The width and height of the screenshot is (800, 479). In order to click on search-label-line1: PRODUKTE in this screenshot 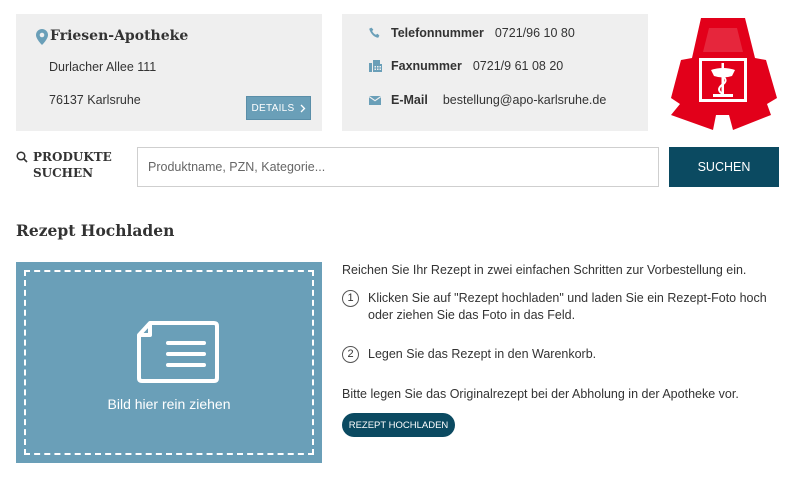, I will do `click(72, 157)`.